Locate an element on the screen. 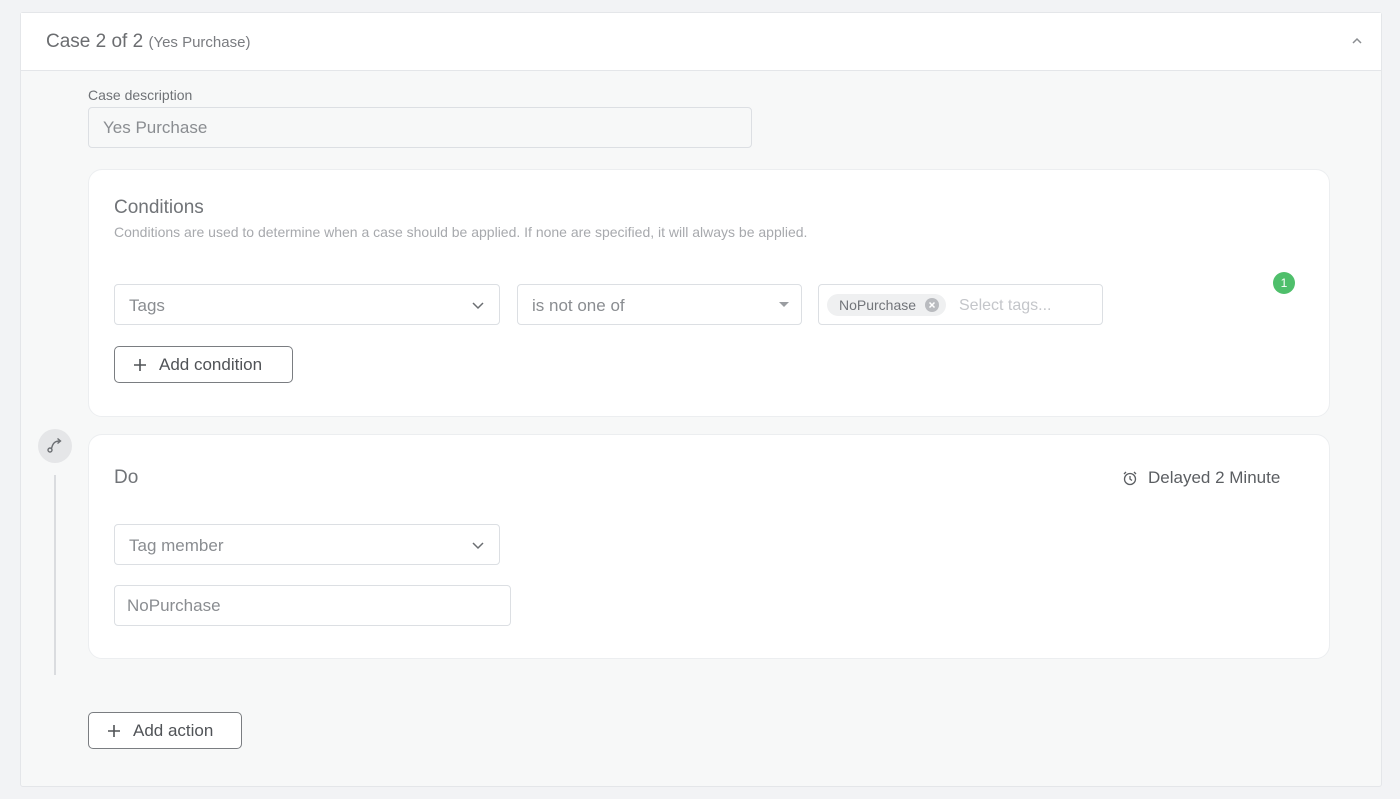 Image resolution: width=1400 pixels, height=799 pixels. delay-label: Delayed 2 Minute is located at coordinates (1214, 477).